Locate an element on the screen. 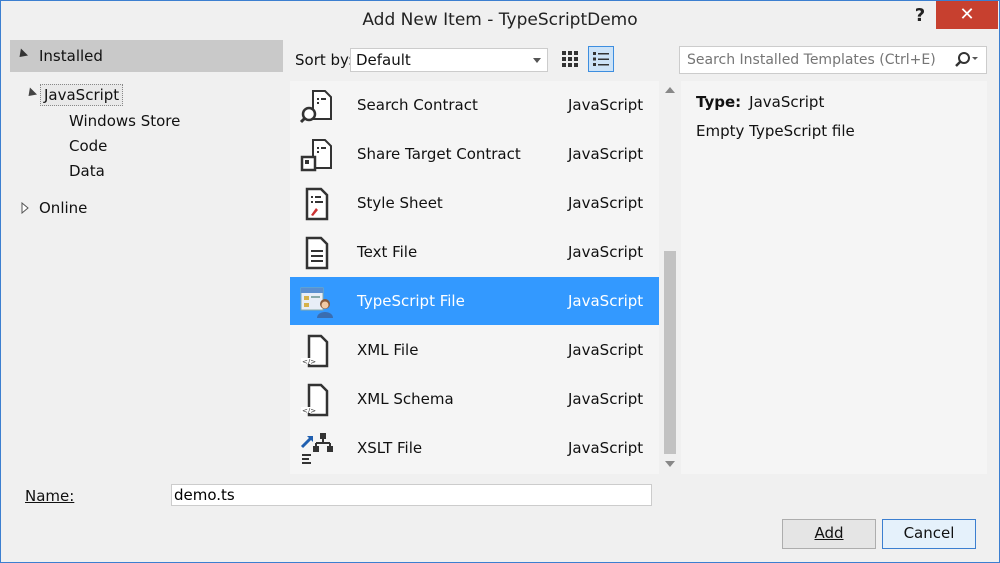 The height and width of the screenshot is (563, 1000). grid-view-button is located at coordinates (570, 59).